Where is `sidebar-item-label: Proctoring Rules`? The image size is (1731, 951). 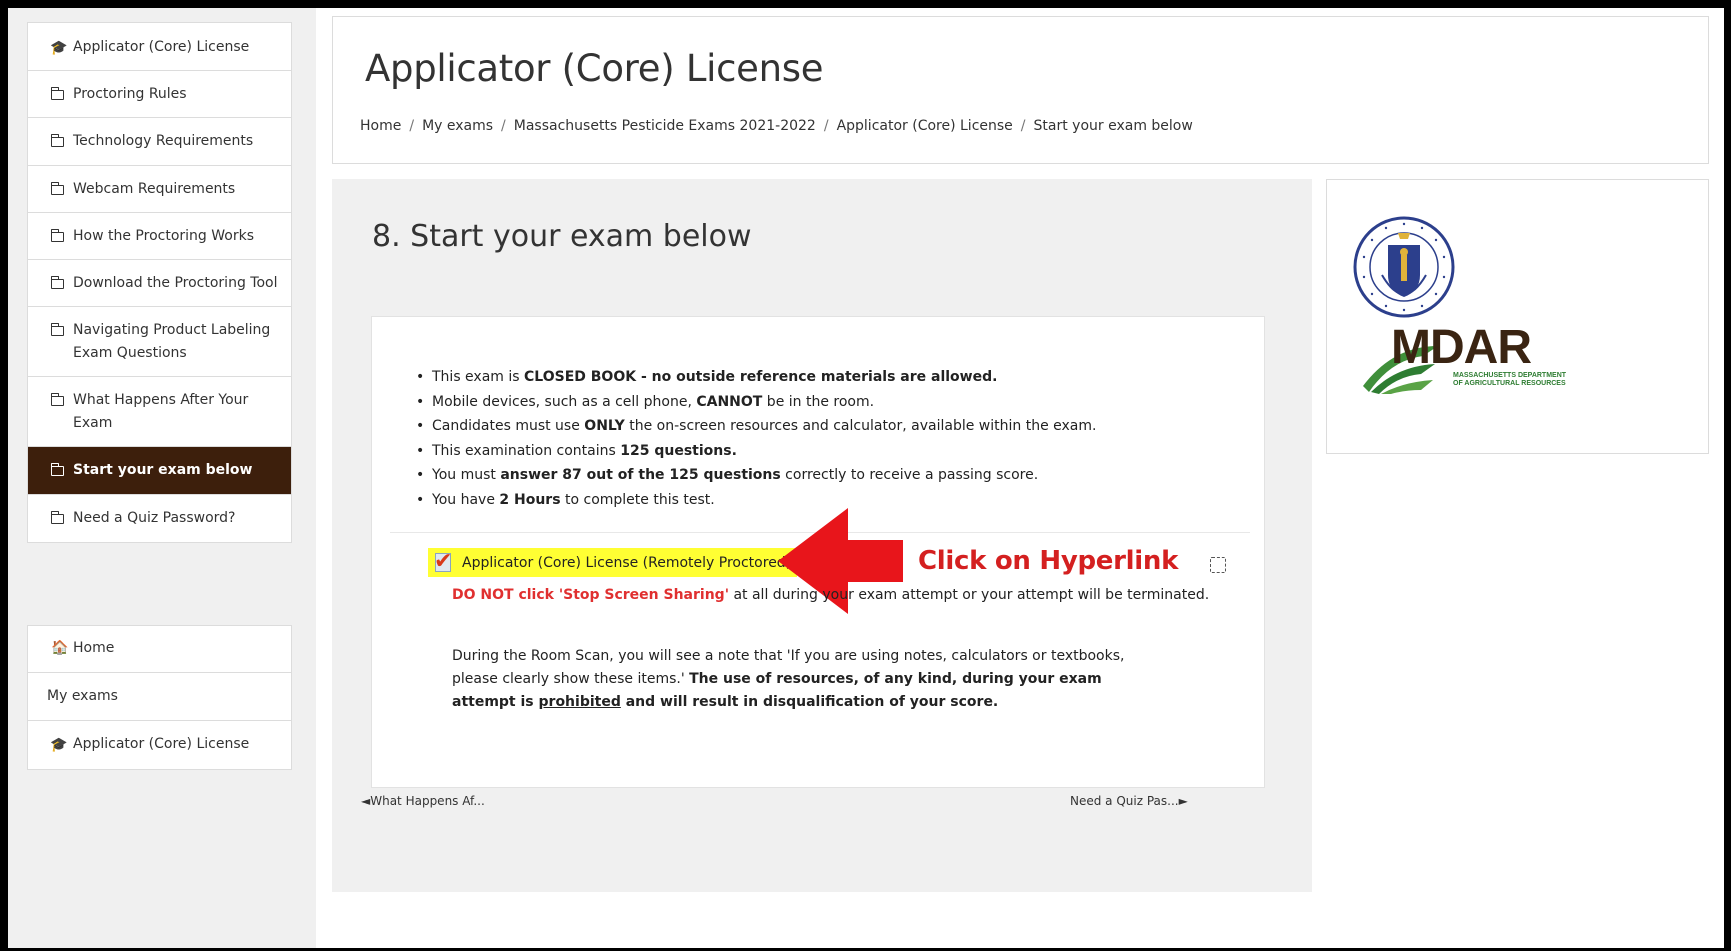
sidebar-item-label: Proctoring Rules is located at coordinates (130, 94).